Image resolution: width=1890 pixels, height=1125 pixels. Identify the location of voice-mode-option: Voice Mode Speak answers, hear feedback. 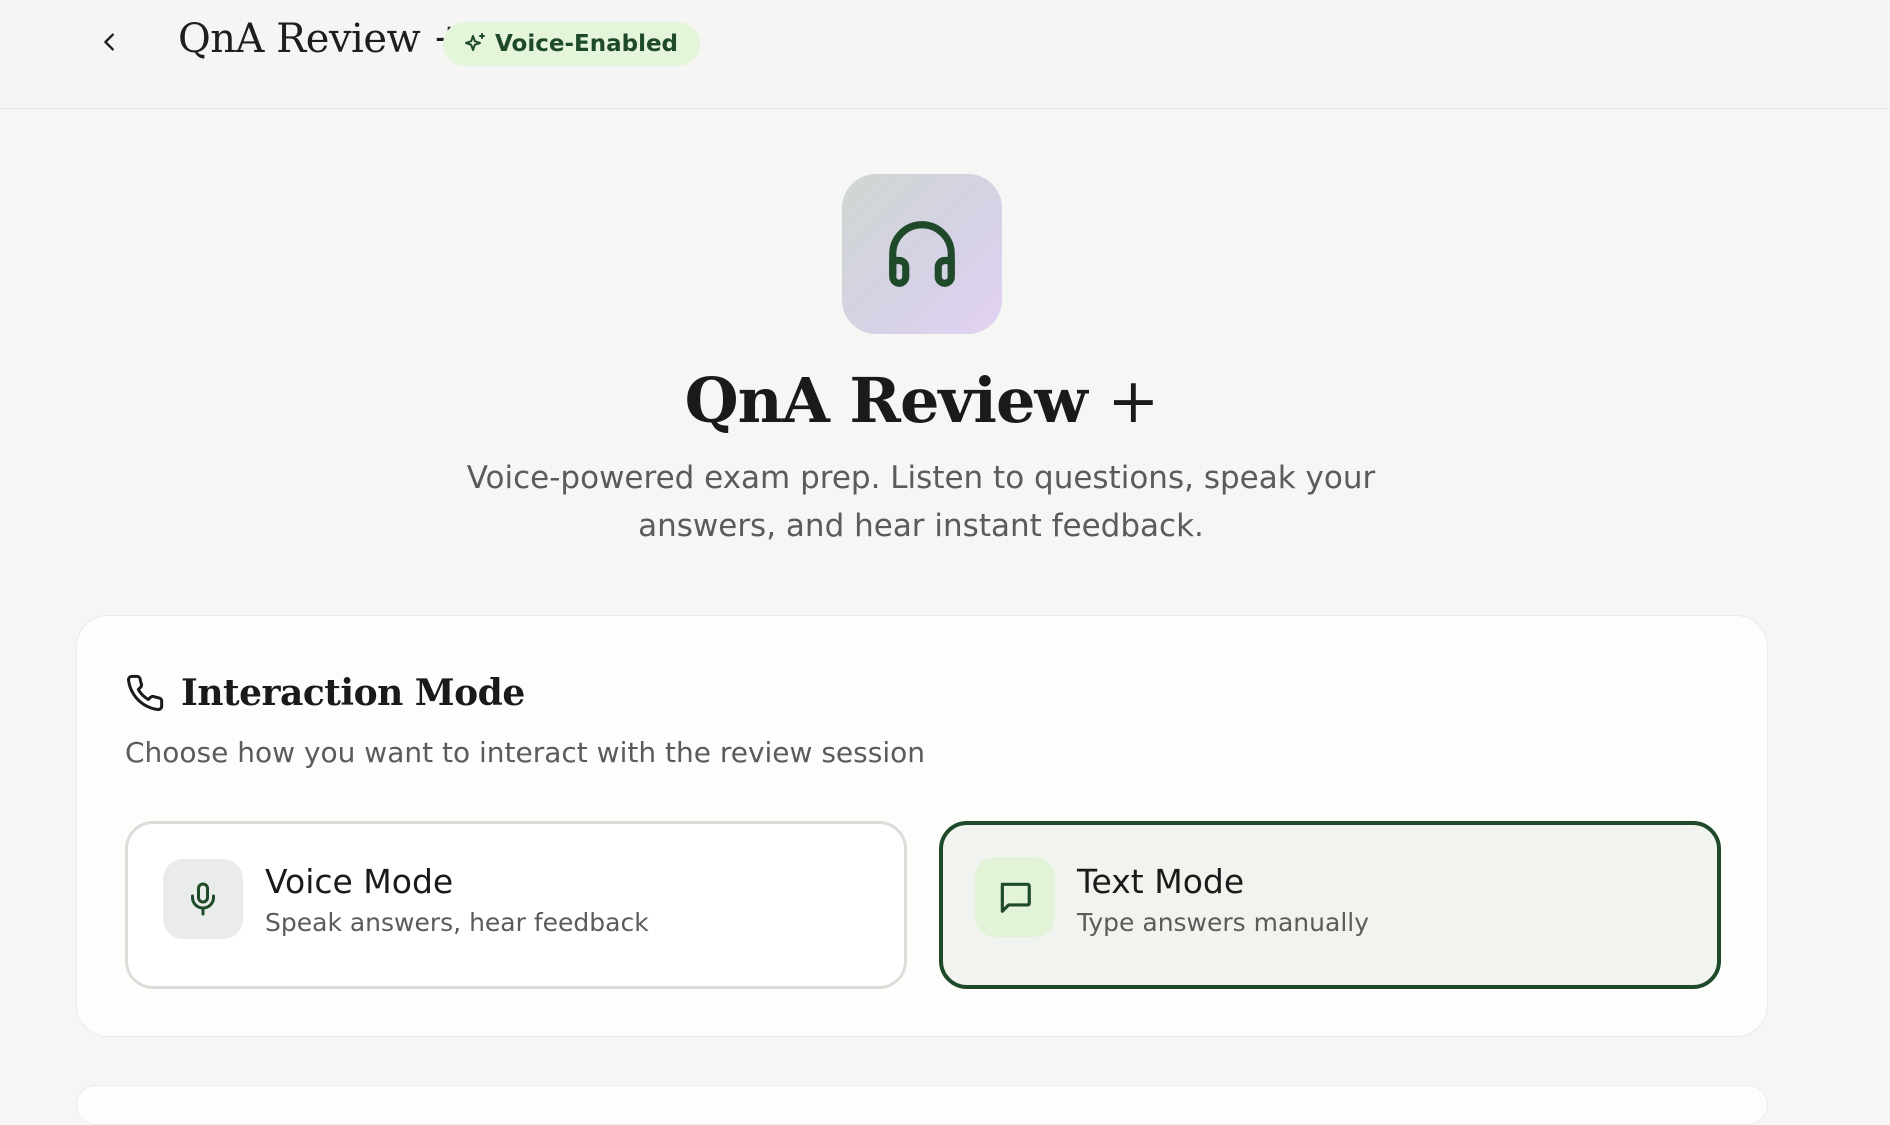
(516, 905).